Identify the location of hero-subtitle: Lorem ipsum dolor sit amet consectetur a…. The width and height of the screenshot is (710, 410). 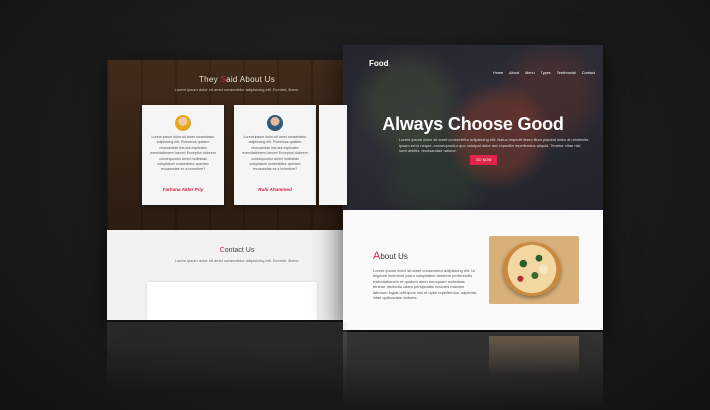
(494, 145).